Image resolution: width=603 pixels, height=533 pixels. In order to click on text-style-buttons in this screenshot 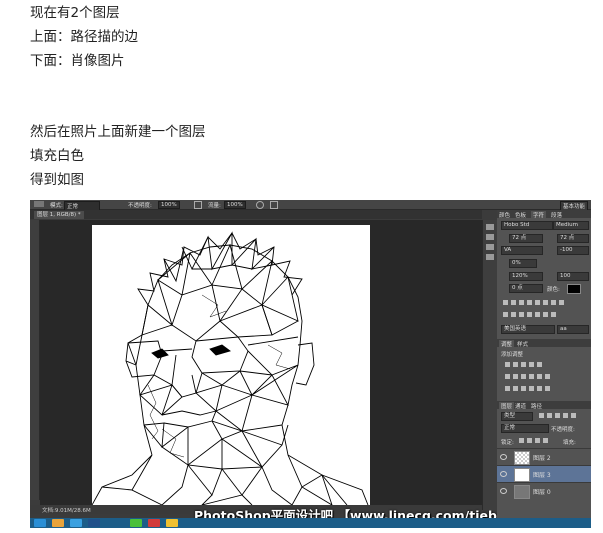, I will do `click(535, 303)`.